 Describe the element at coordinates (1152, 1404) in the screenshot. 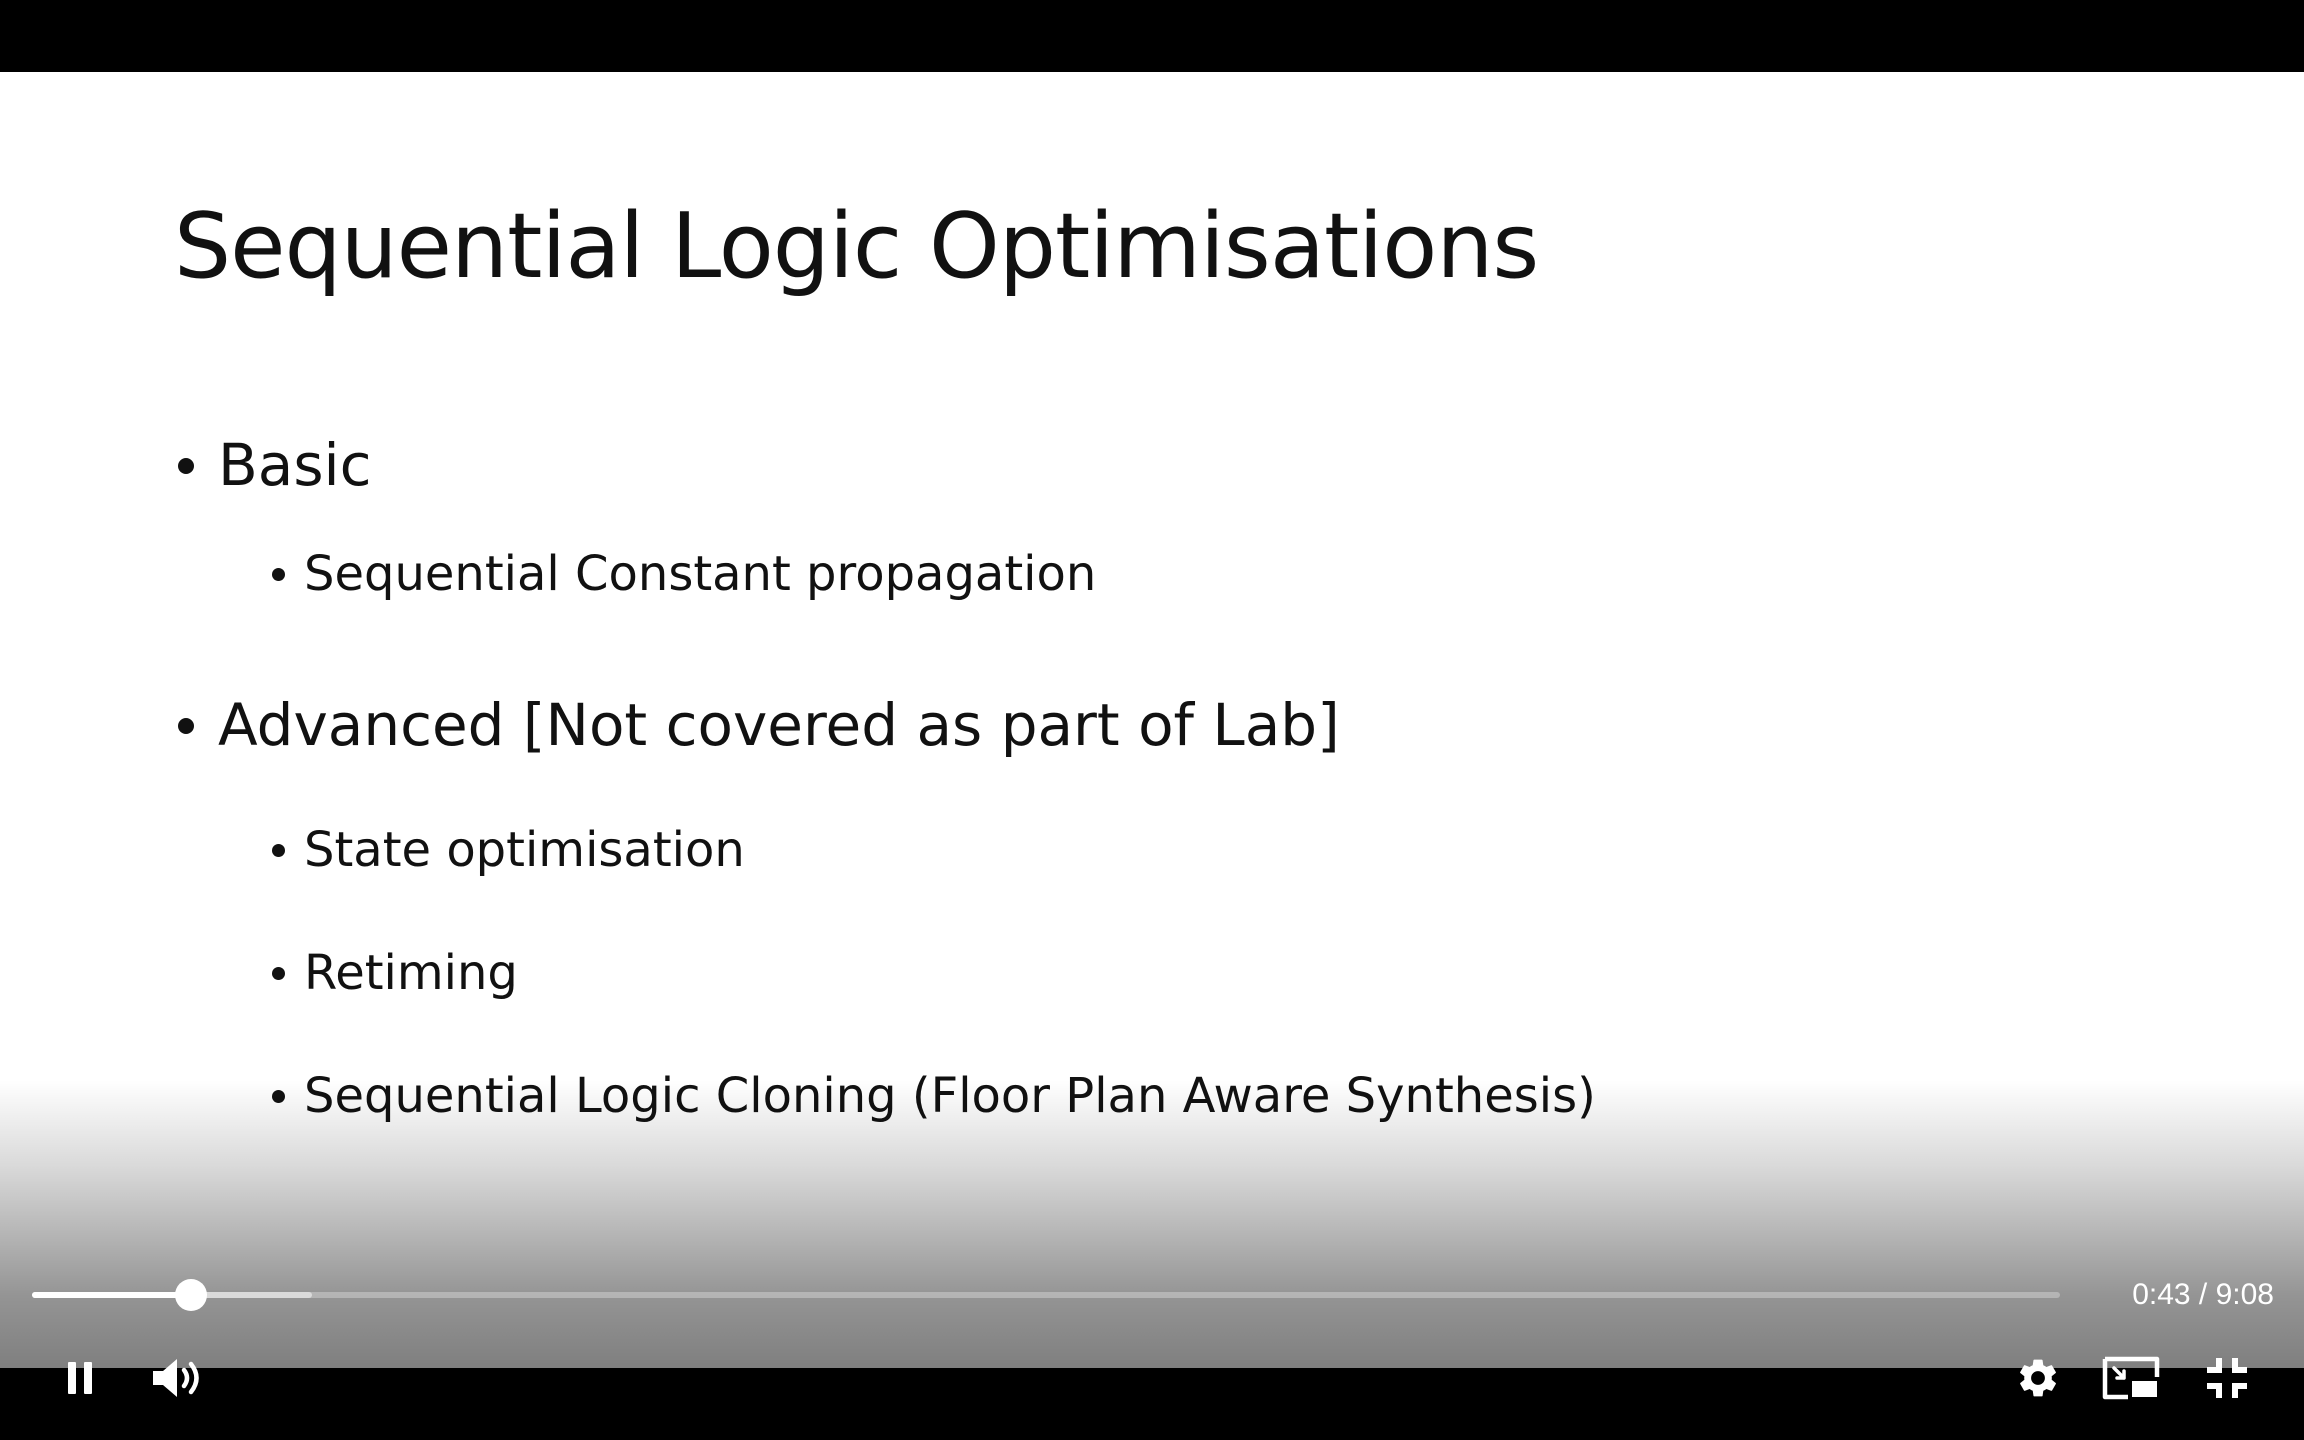

I see `letterbox-bottom` at that location.